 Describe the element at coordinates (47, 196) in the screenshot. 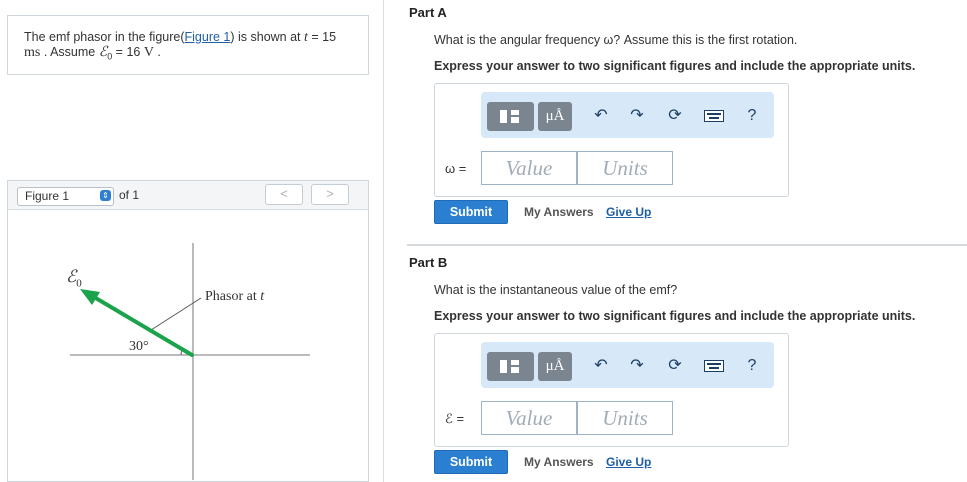

I see `figure-selector-label: Figure 1` at that location.